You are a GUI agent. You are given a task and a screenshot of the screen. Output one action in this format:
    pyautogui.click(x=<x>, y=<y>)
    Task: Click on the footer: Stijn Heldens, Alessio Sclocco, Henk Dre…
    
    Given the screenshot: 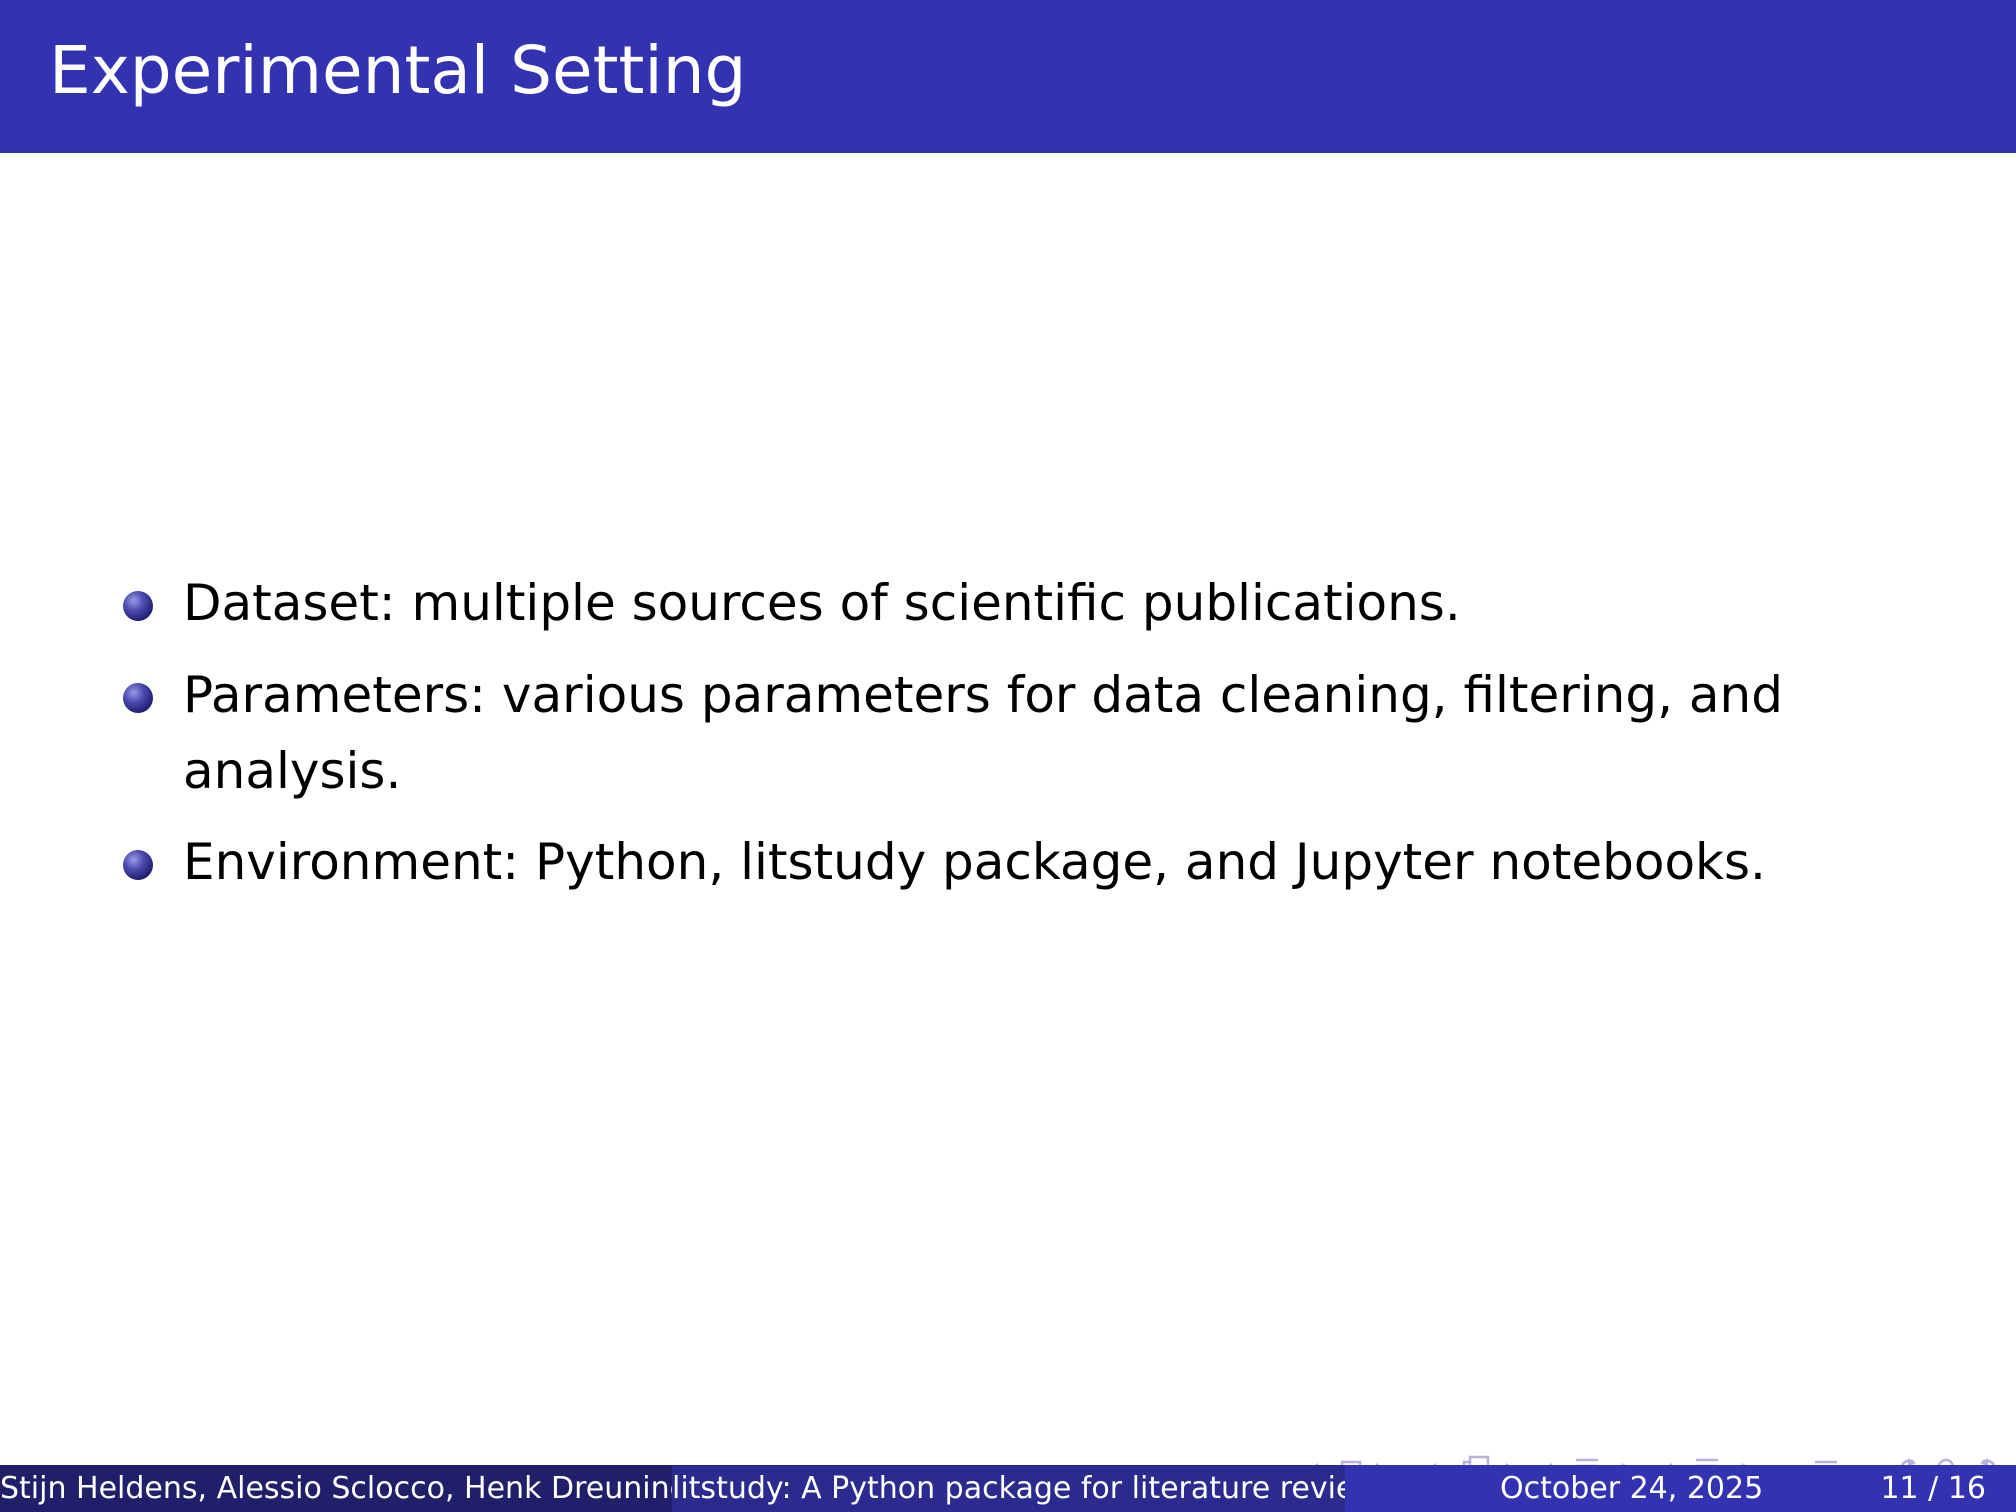 What is the action you would take?
    pyautogui.click(x=1008, y=1488)
    